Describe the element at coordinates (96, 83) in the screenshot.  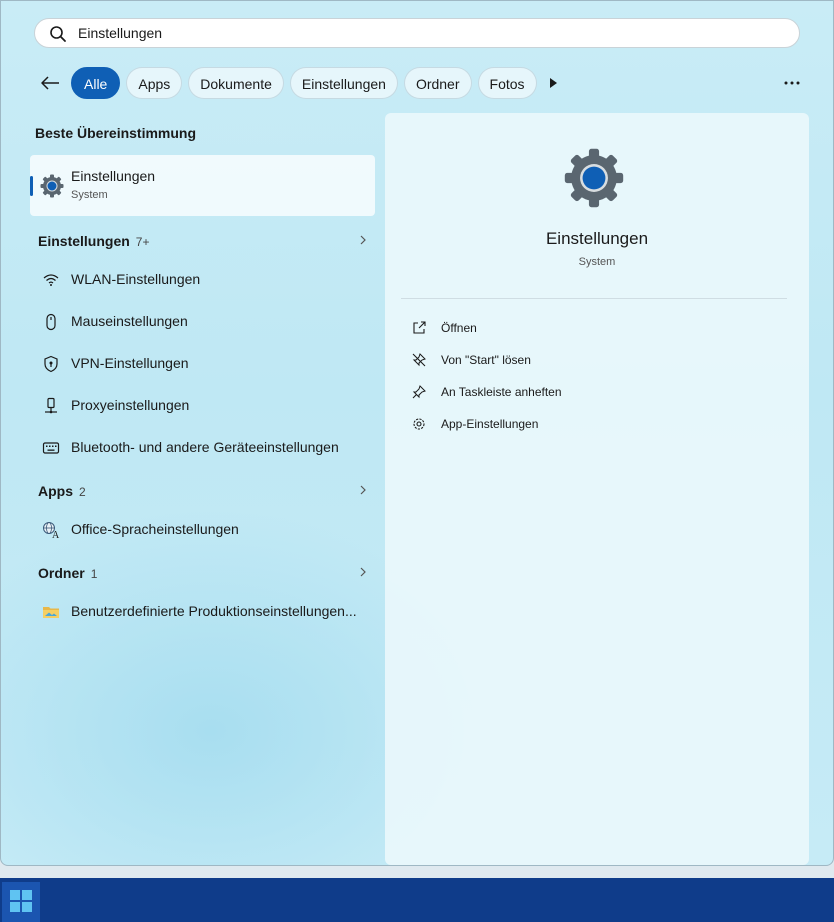
I see `filter-chip-all: Alle` at that location.